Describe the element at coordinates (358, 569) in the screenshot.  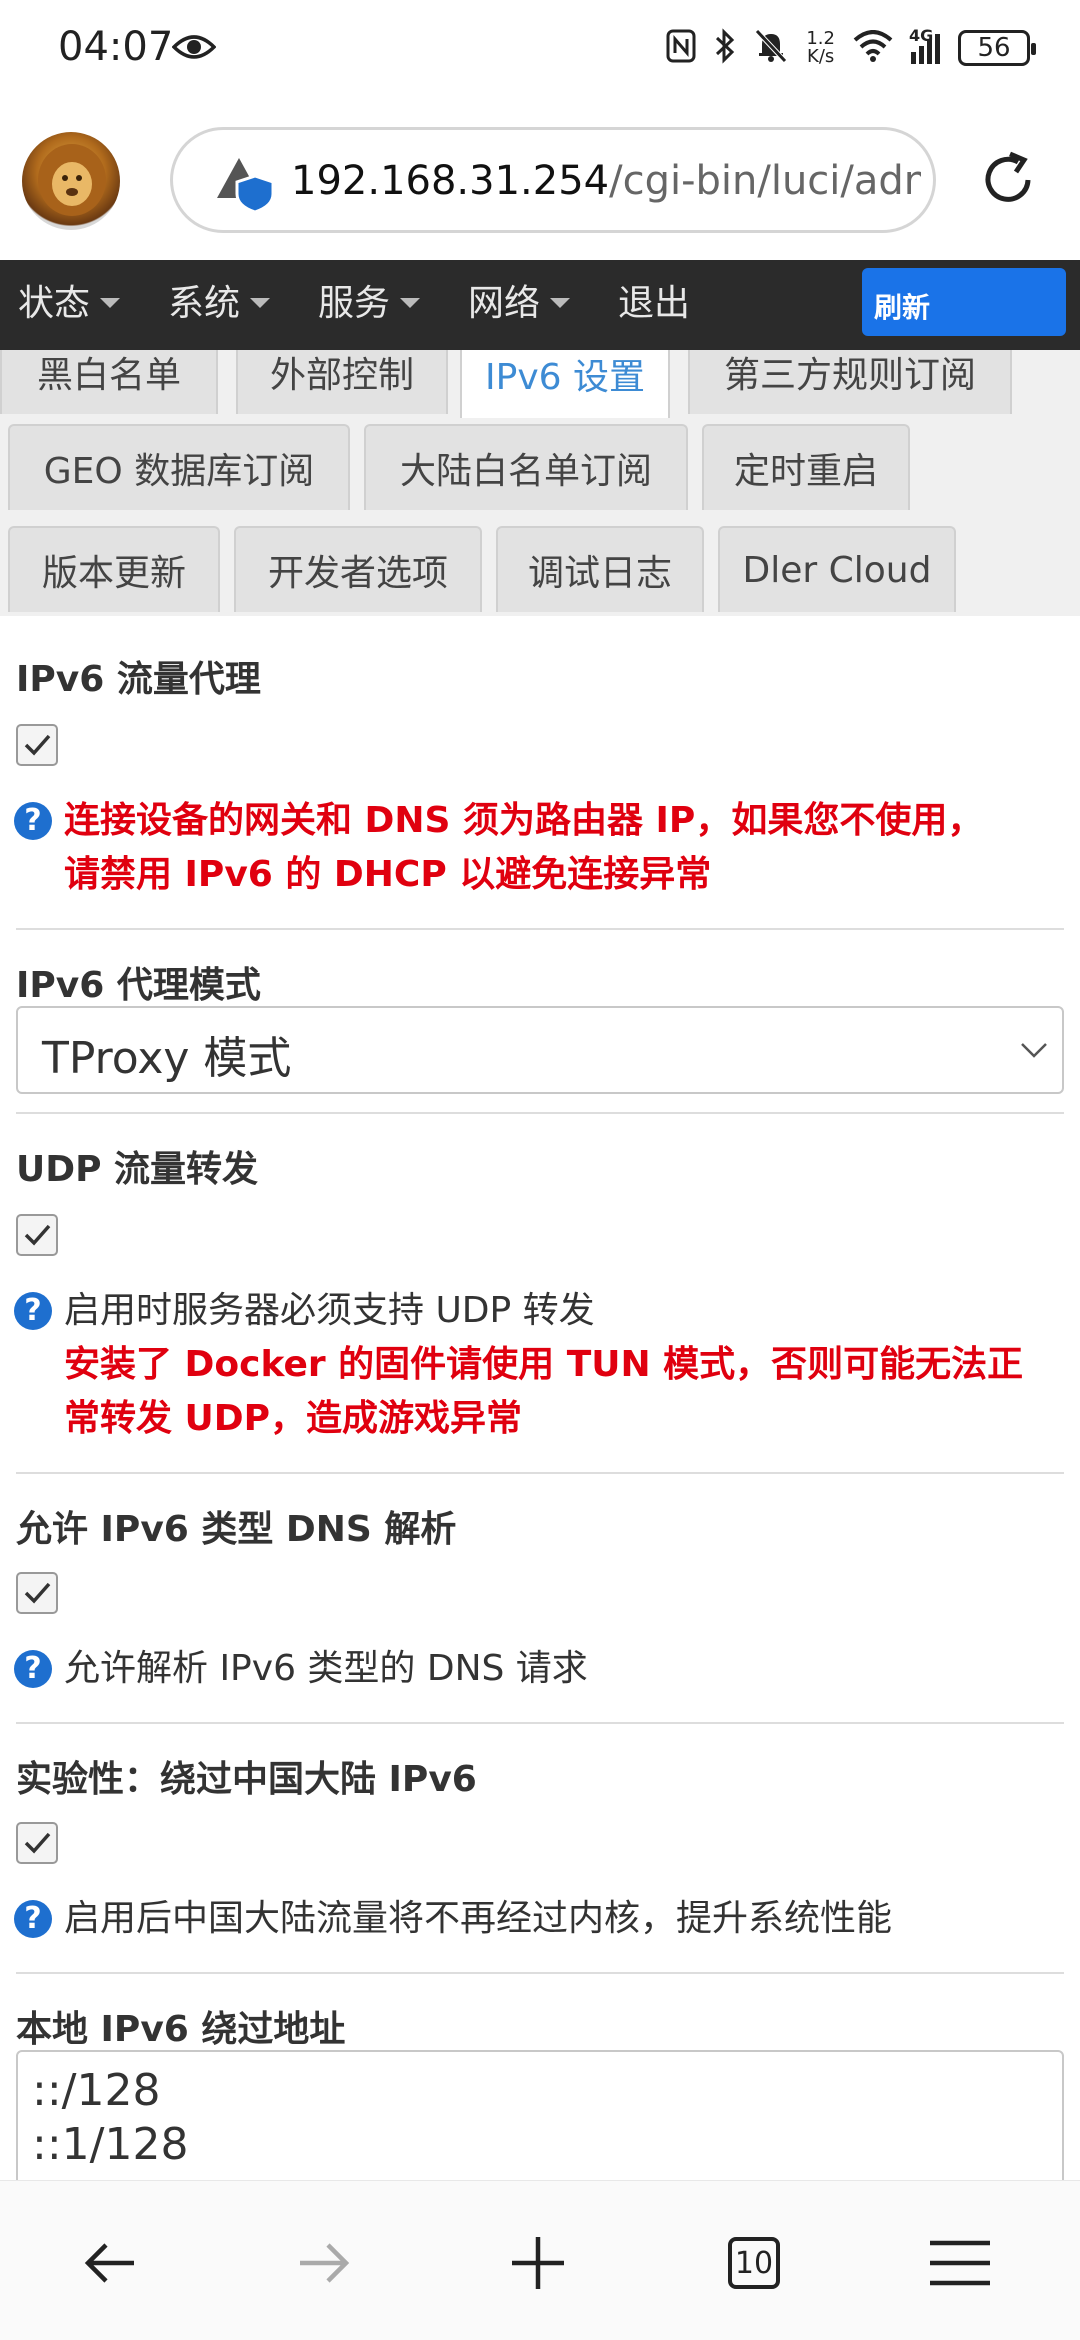
I see `tab-developer-options: 开发者选项` at that location.